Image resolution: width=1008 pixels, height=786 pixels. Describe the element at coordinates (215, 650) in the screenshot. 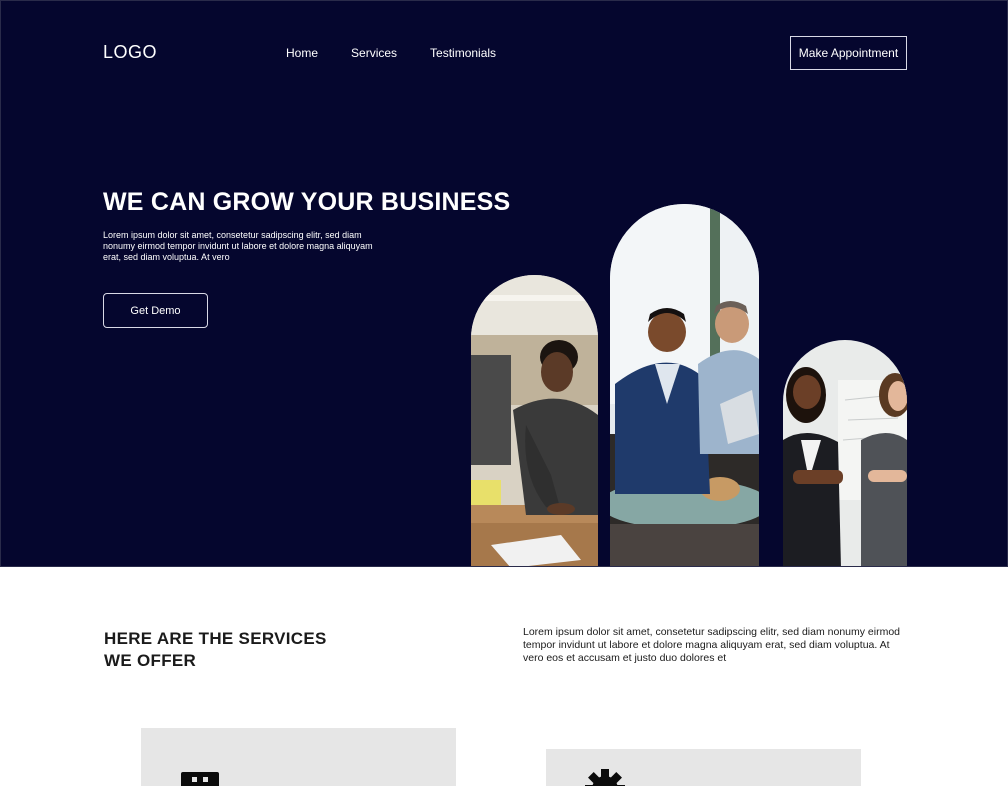

I see `services-heading: HERE ARE THE SERVICES WE OFFER` at that location.